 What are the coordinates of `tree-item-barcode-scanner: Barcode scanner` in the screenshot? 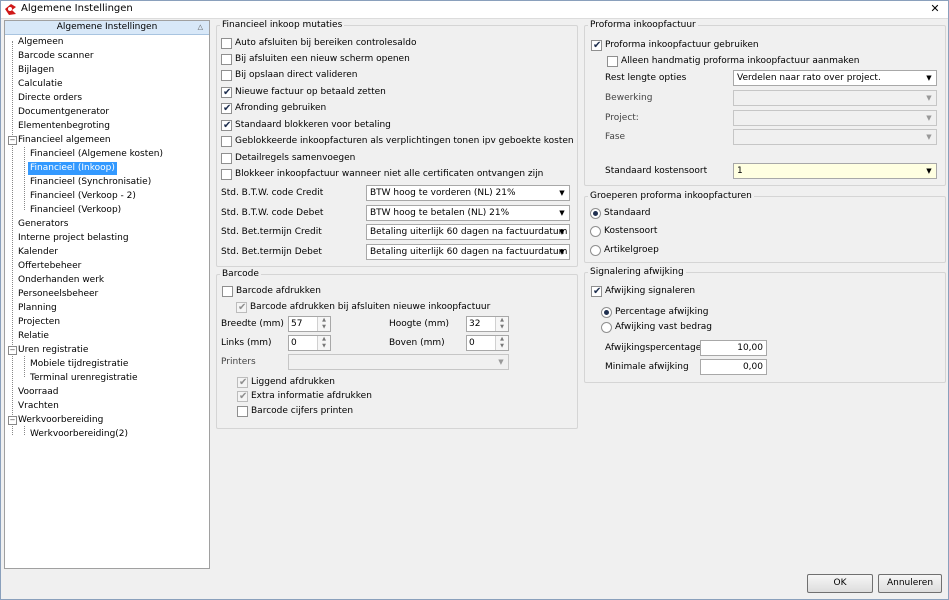 It's located at (56, 56).